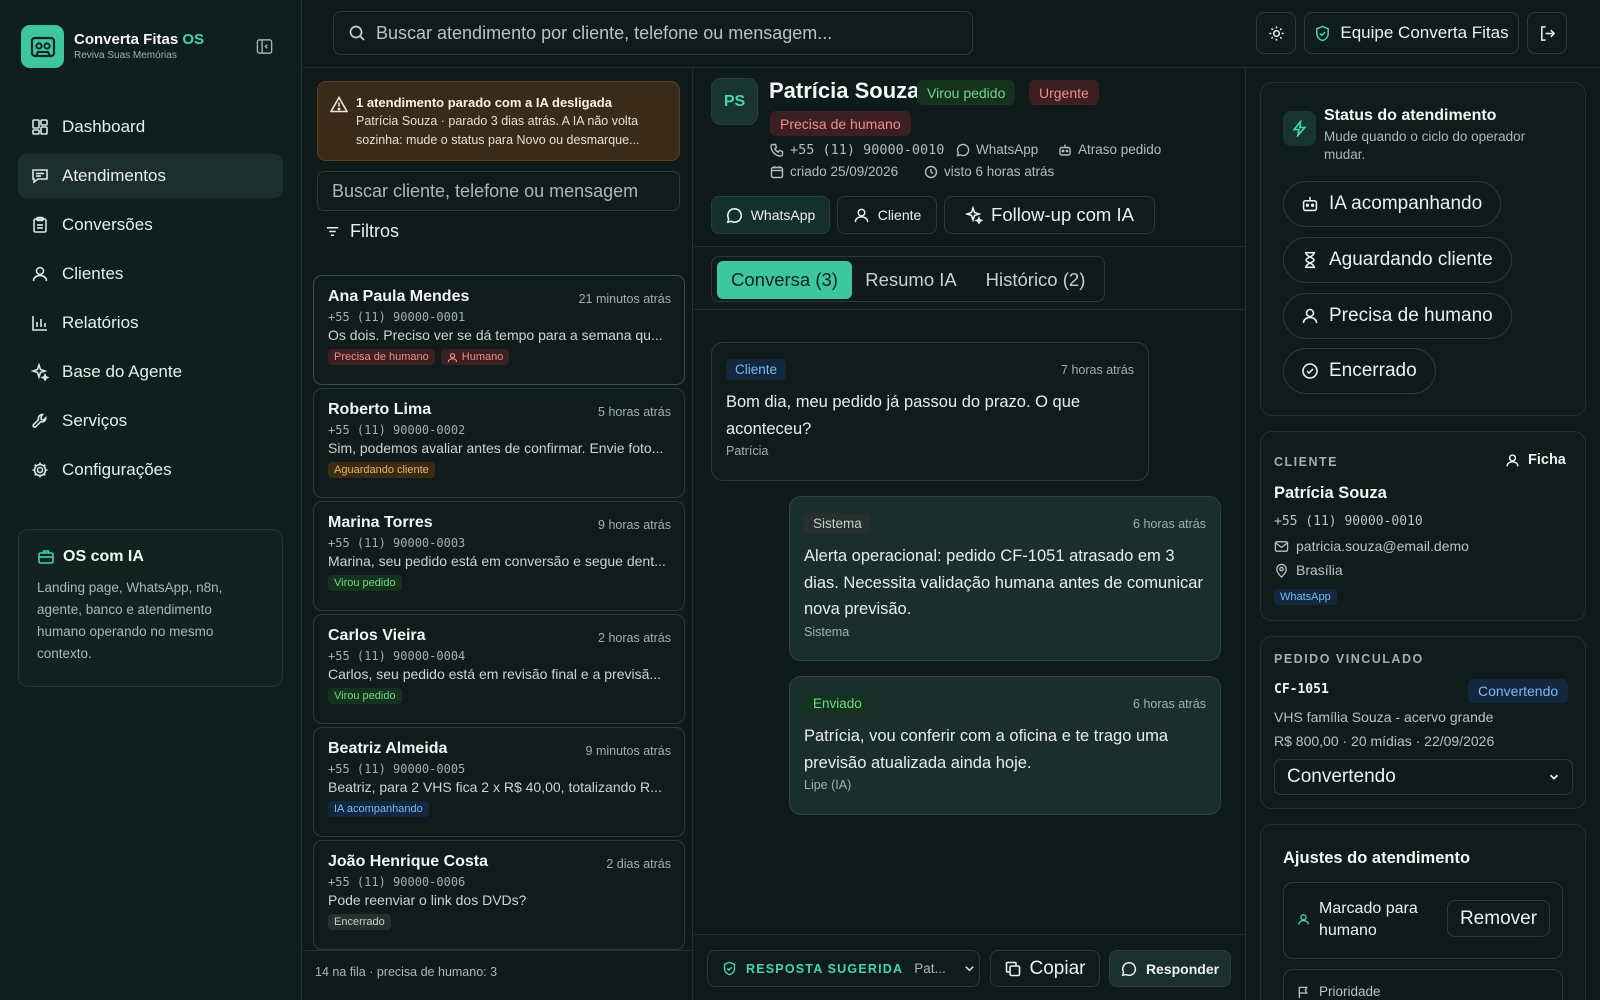 The height and width of the screenshot is (1000, 1600). I want to click on list-search-input: Buscar cliente, telefone ou mensagem, so click(498, 191).